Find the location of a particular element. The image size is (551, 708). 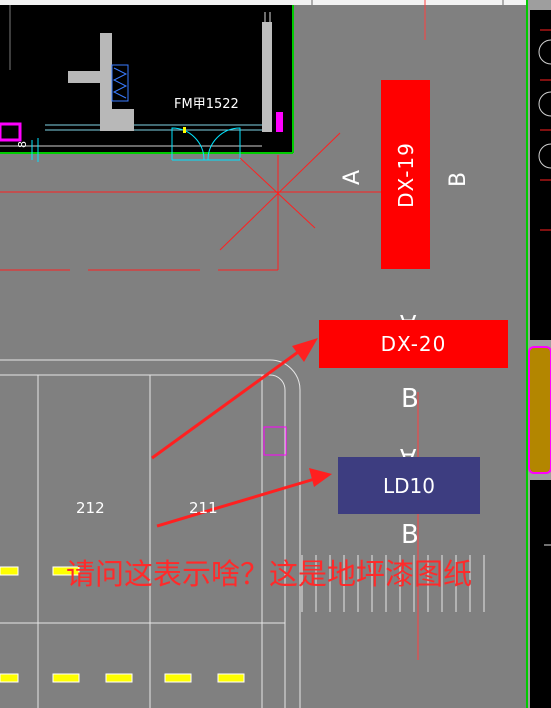

top-edge is located at coordinates (275, 2).